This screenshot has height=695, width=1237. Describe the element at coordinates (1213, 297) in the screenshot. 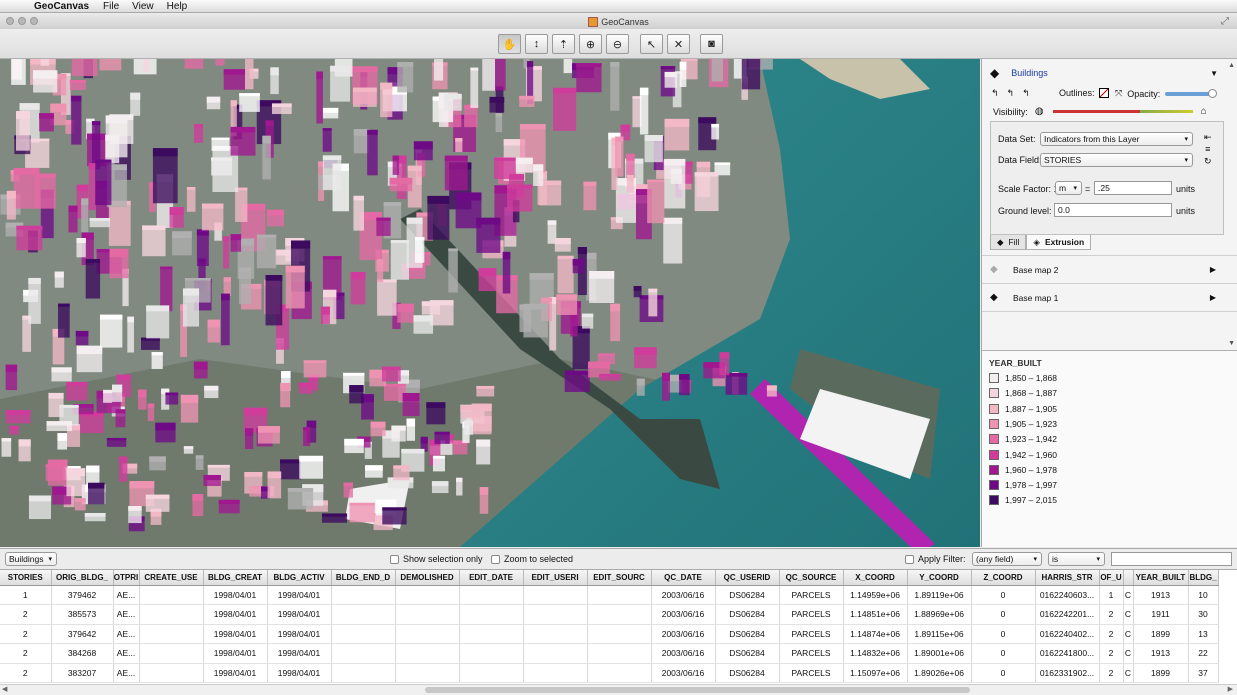

I see `chevron-right-icon: ▶` at that location.